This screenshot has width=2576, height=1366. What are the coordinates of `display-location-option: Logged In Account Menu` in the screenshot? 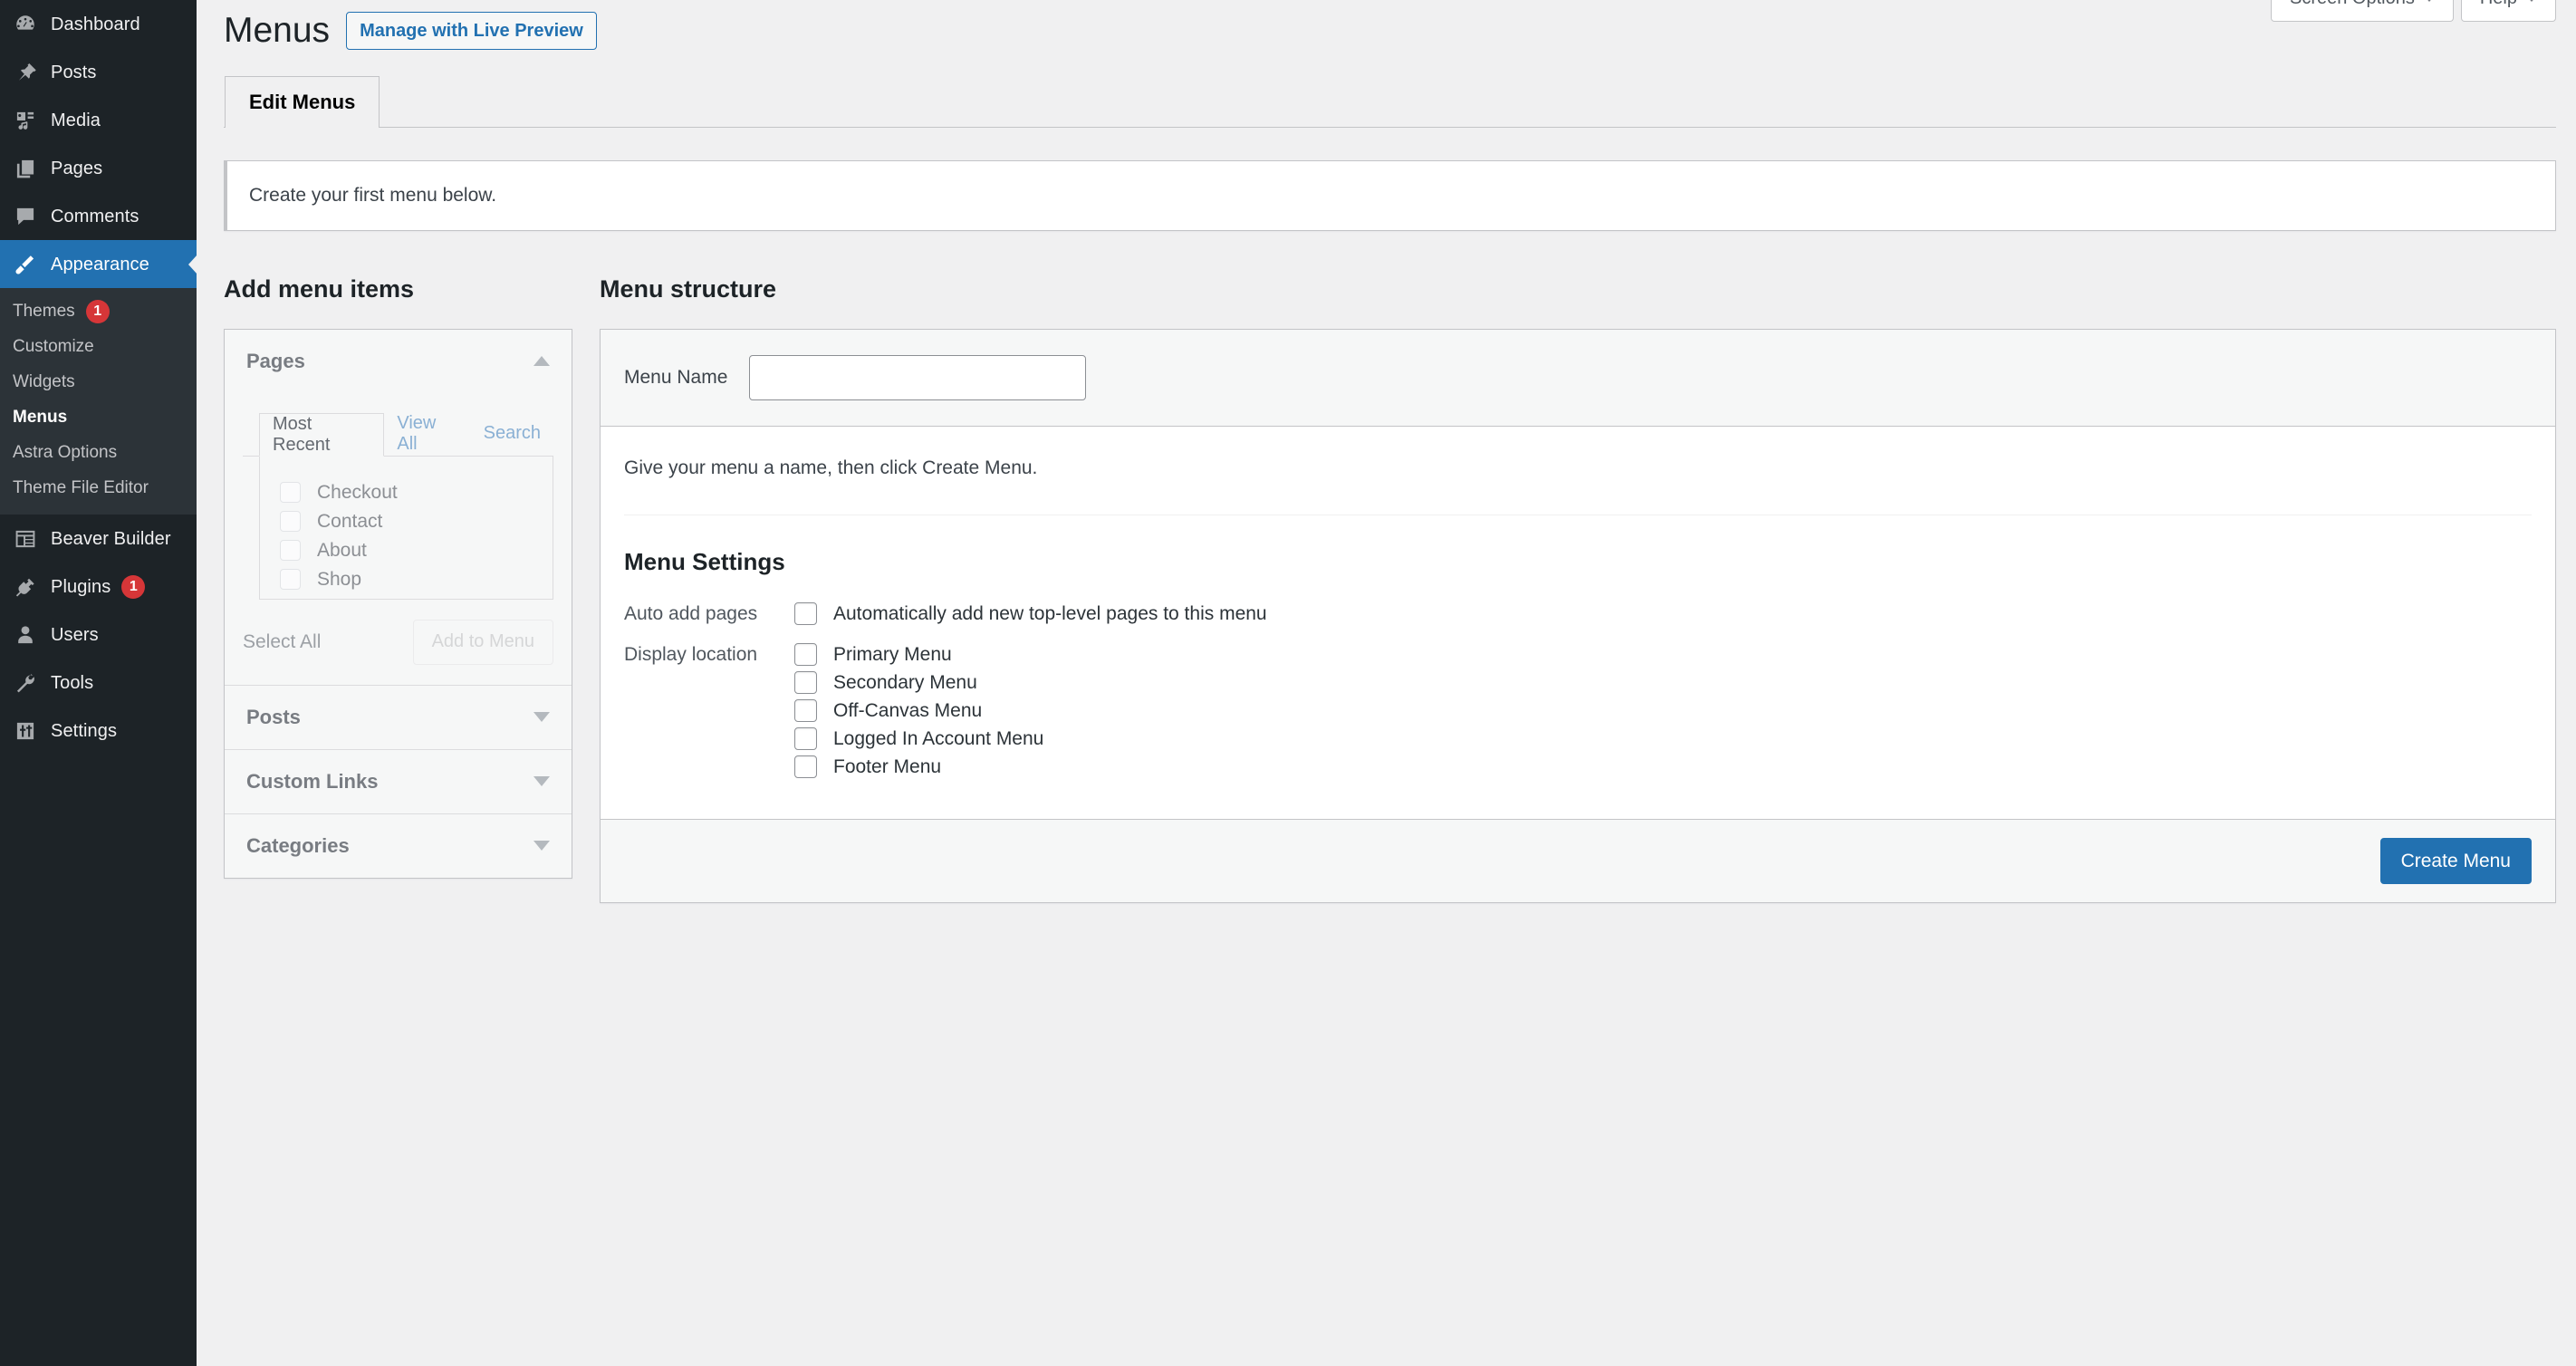 It's located at (1663, 739).